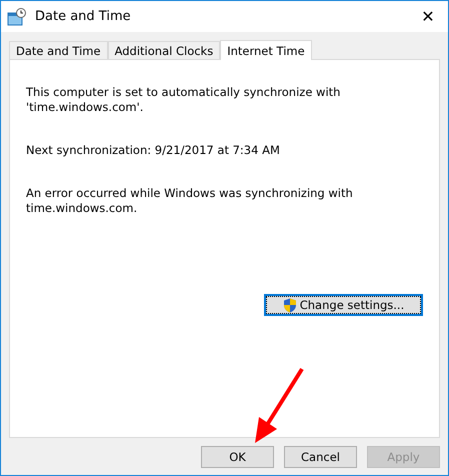 This screenshot has width=449, height=476. I want to click on shield-icon, so click(289, 305).